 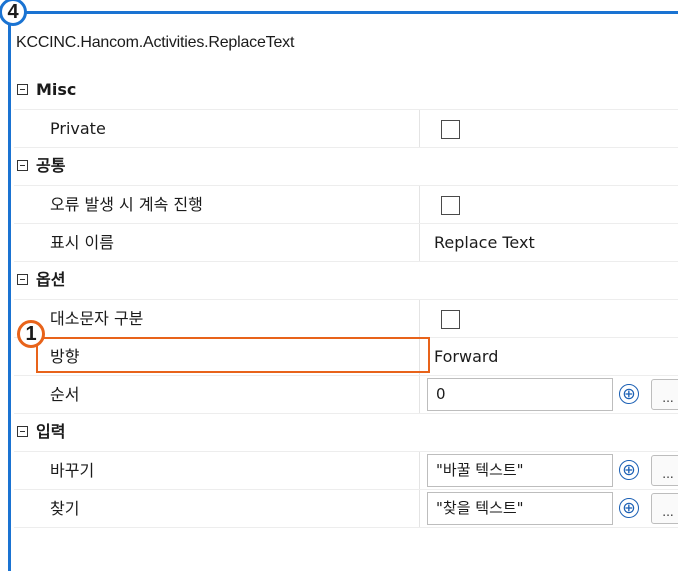 I want to click on find-input-text: "찾을 텍스트", so click(x=480, y=508).